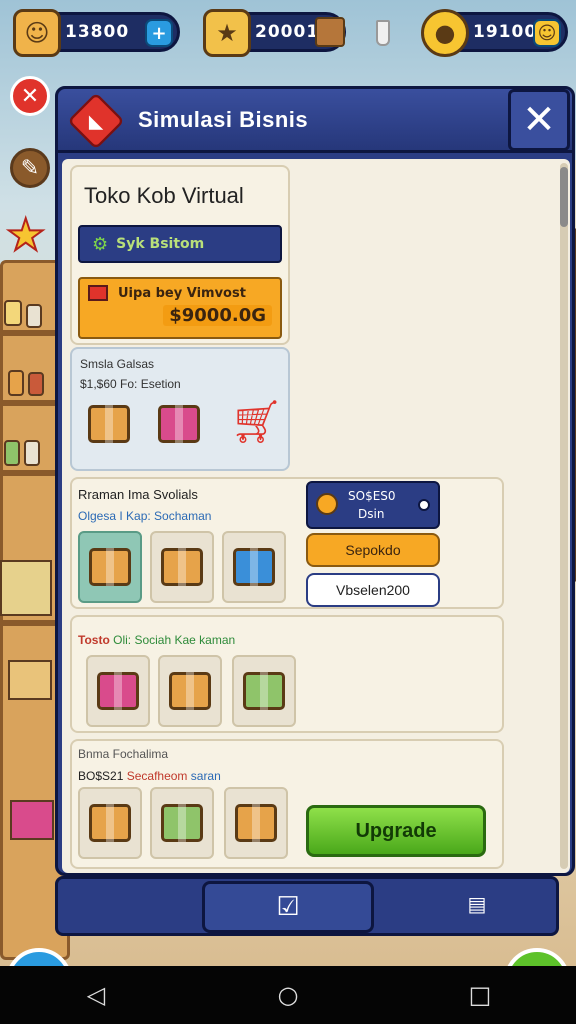 This screenshot has width=576, height=1024. I want to click on chat-icon: ▤, so click(477, 904).